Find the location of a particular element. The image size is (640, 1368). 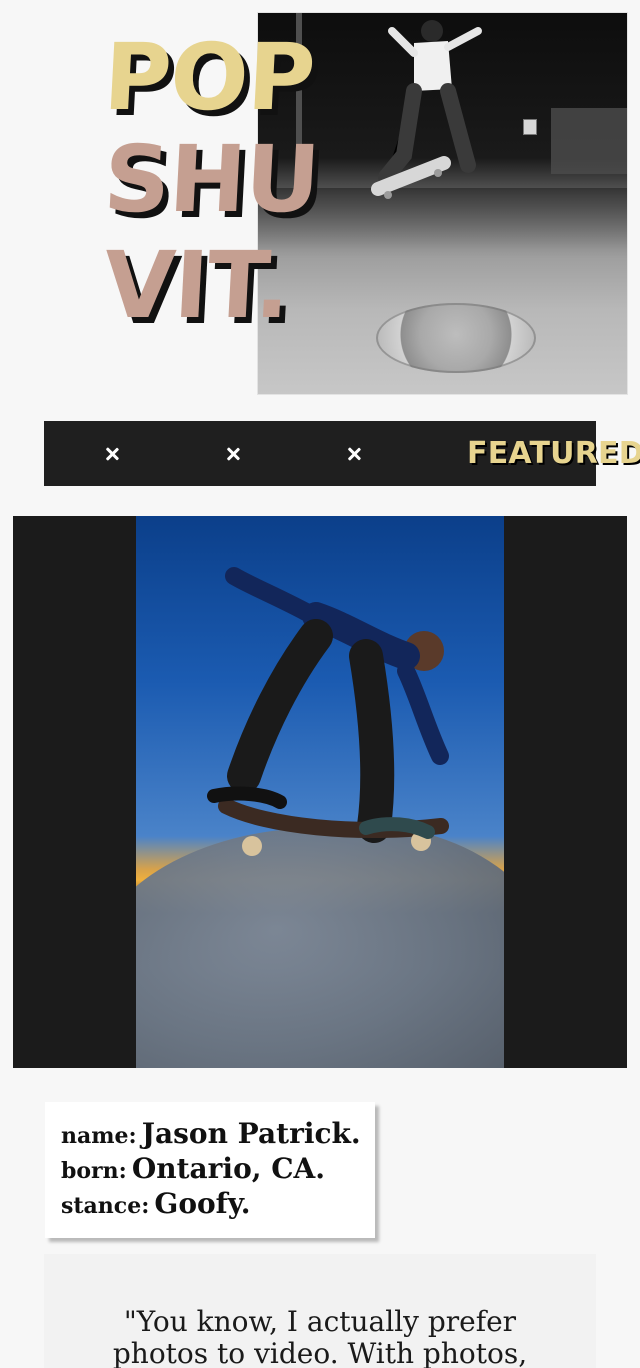

featured-label: FEATURED: is located at coordinates (553, 453).